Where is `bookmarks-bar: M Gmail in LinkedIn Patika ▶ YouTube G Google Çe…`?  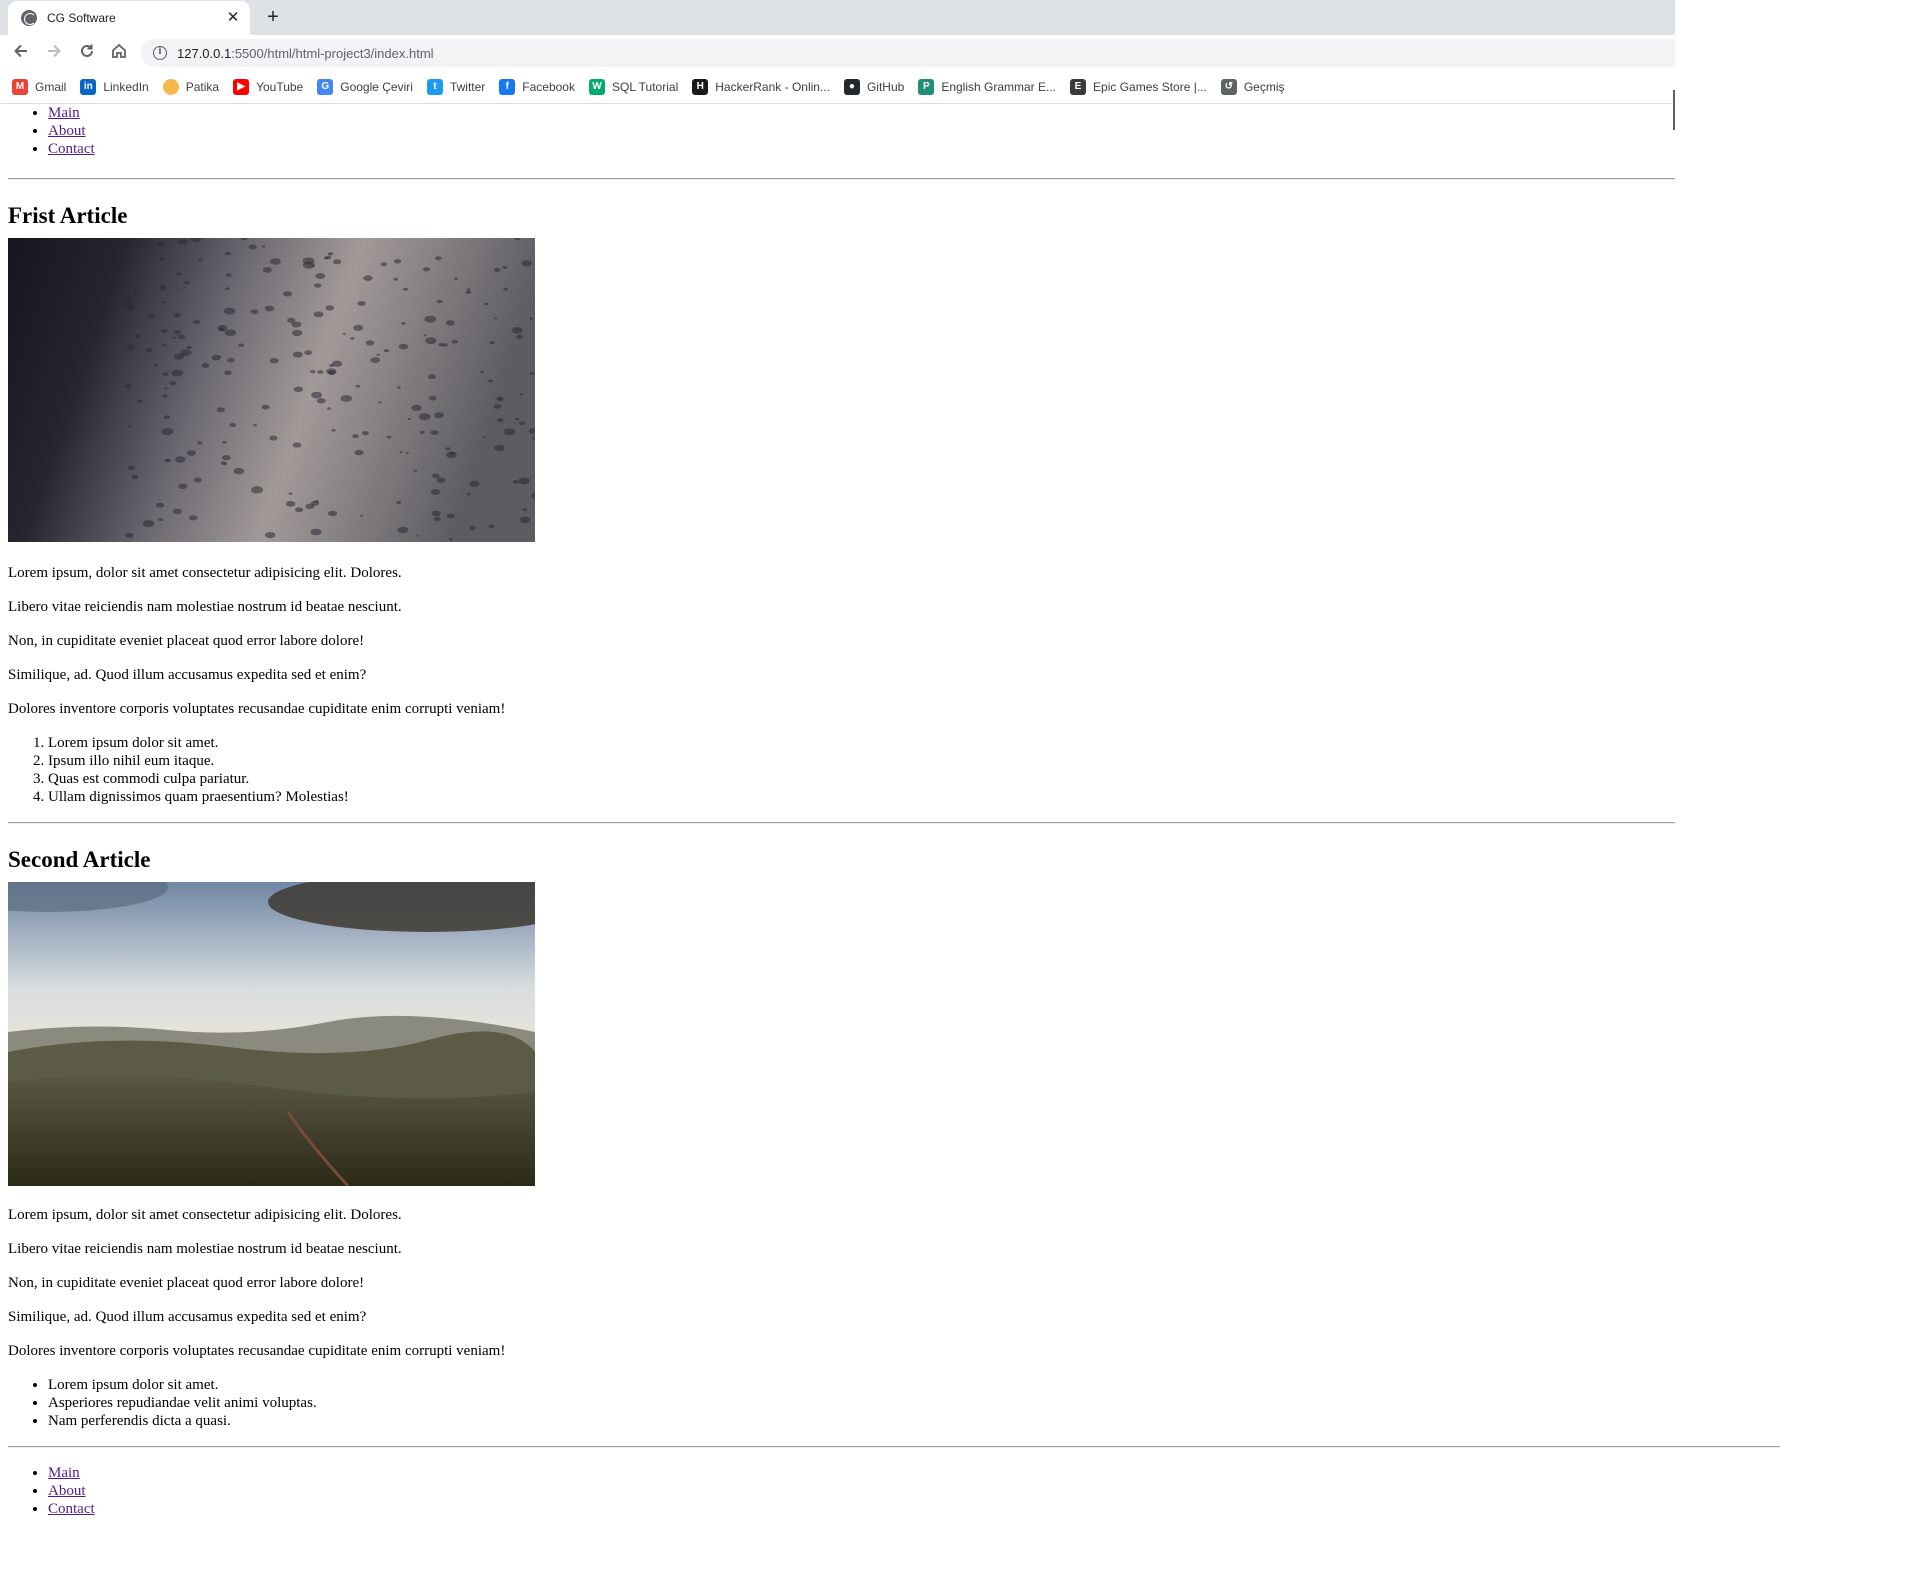
bookmarks-bar: M Gmail in LinkedIn Patika ▶ YouTube G Google Çe… is located at coordinates (837, 87).